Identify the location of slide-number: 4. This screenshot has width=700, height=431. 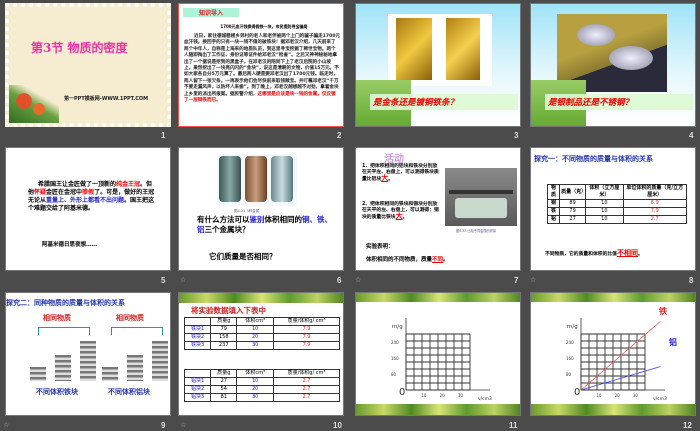
(691, 135).